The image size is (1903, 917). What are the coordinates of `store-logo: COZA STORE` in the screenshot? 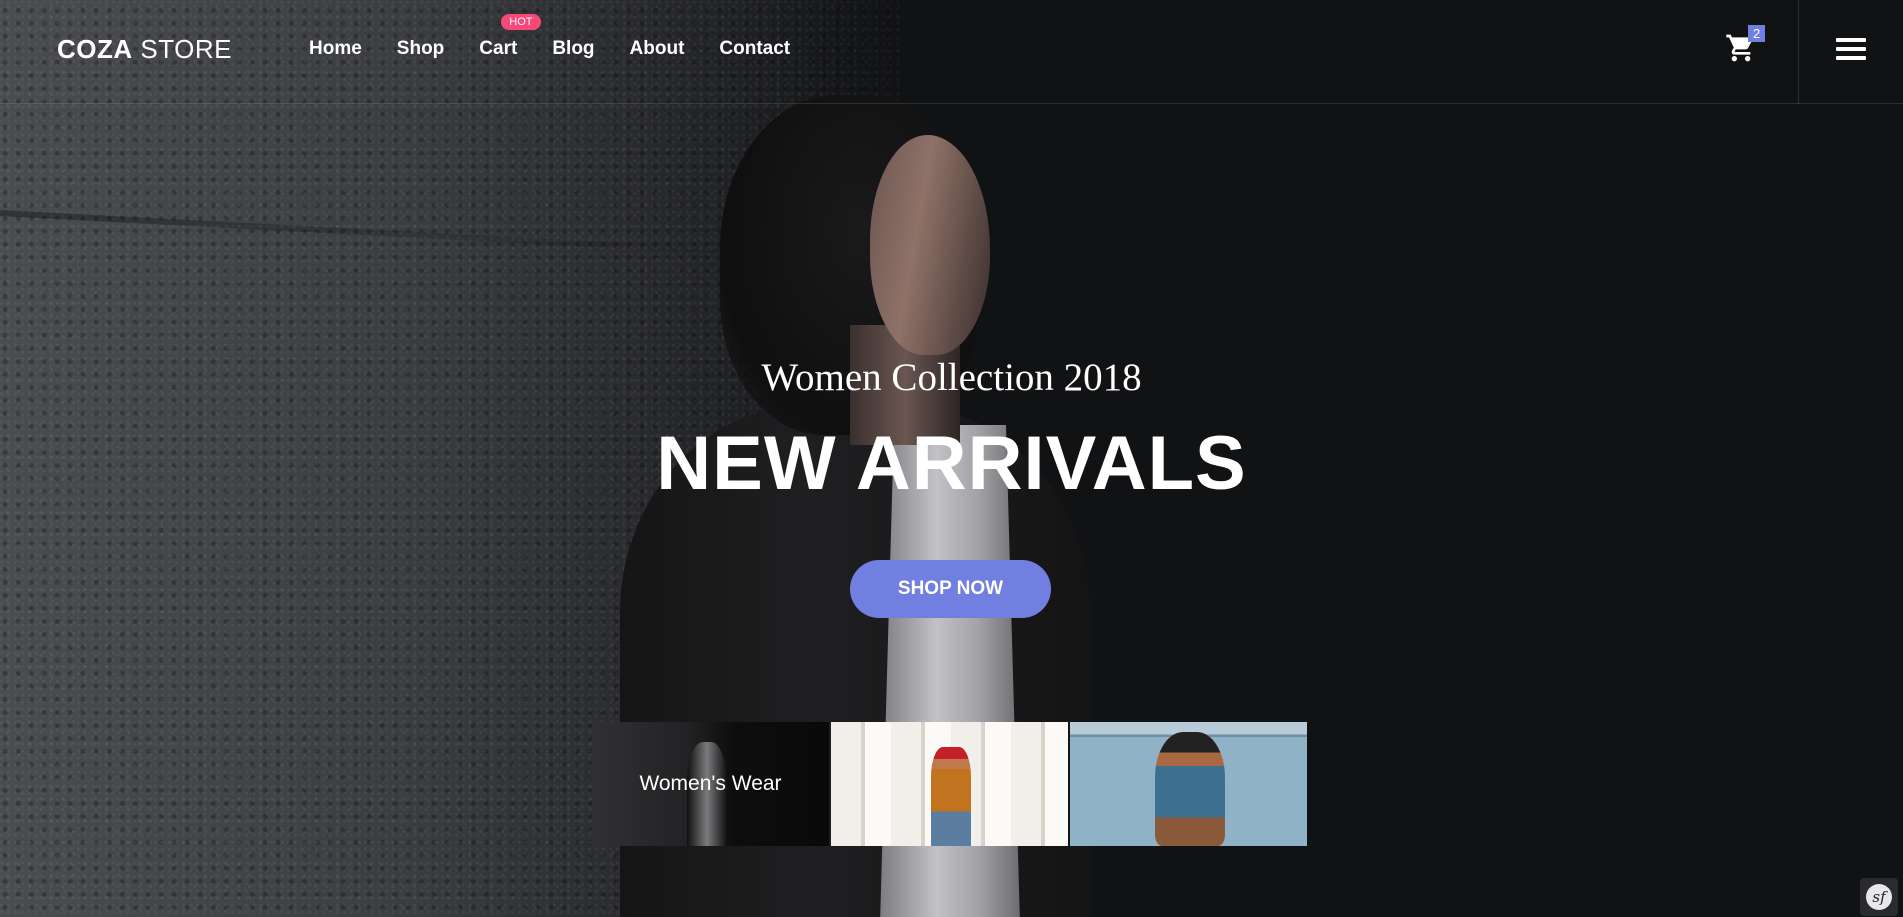 It's located at (144, 49).